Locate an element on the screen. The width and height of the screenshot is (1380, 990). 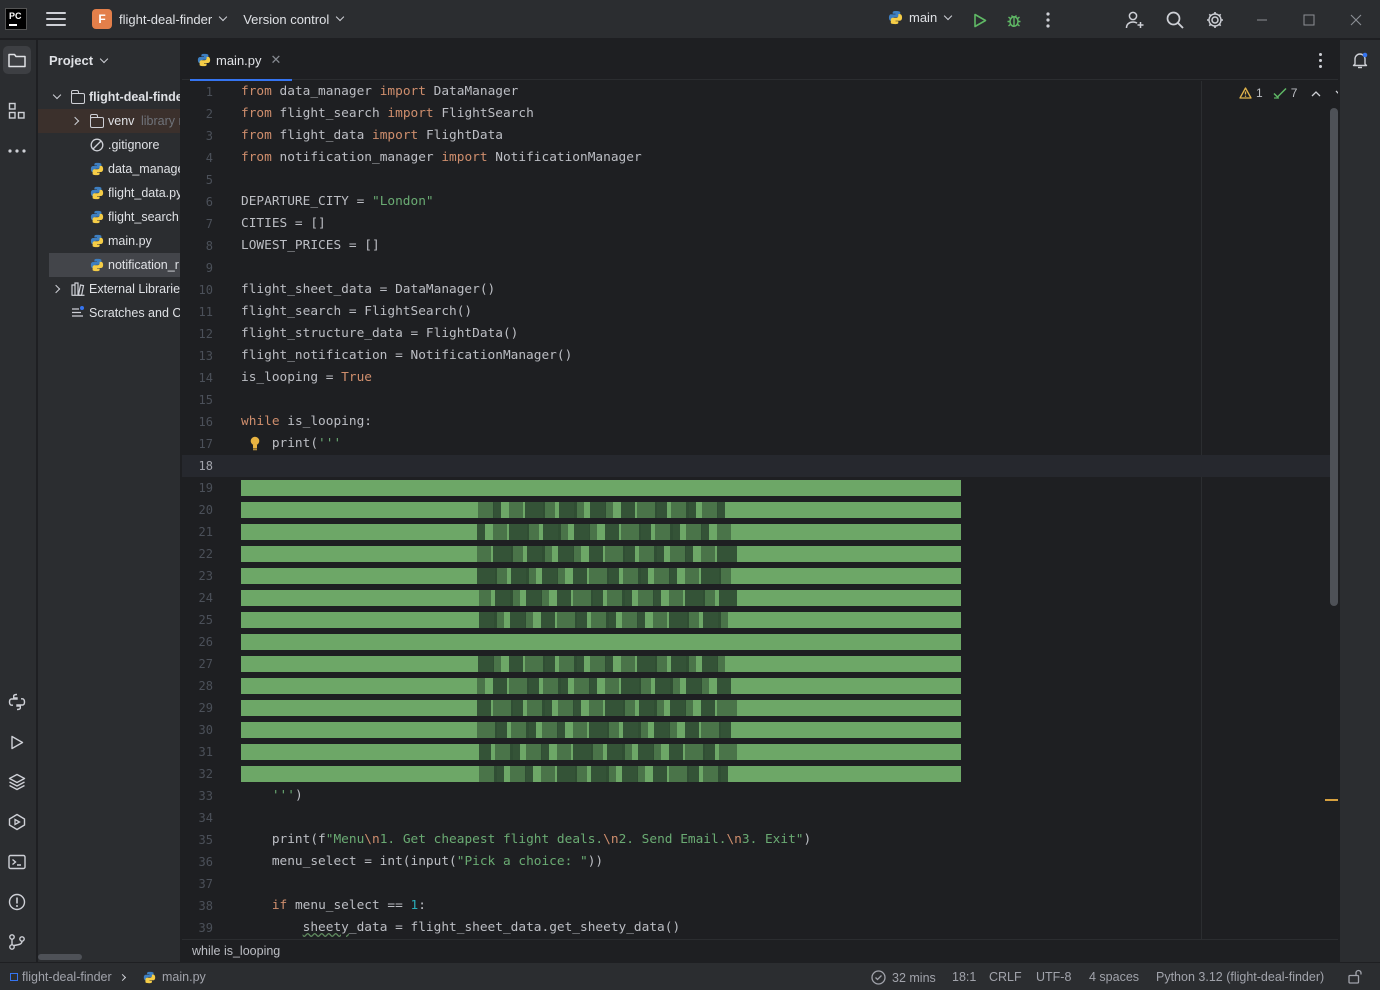
project-tool-button is located at coordinates (17, 60).